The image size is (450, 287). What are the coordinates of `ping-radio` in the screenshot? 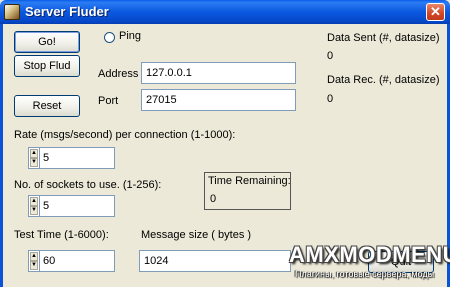 It's located at (109, 37).